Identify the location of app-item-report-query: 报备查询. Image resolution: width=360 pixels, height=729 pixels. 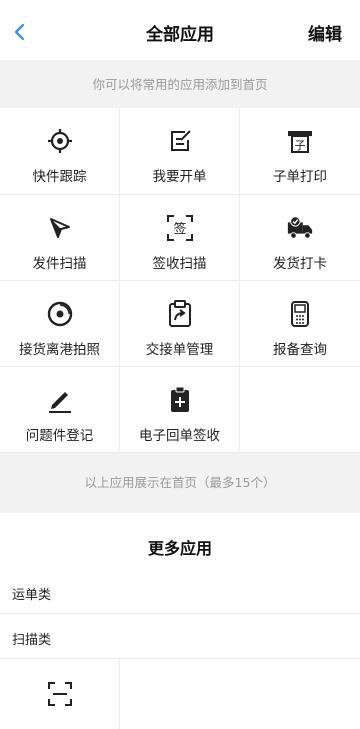
(300, 324).